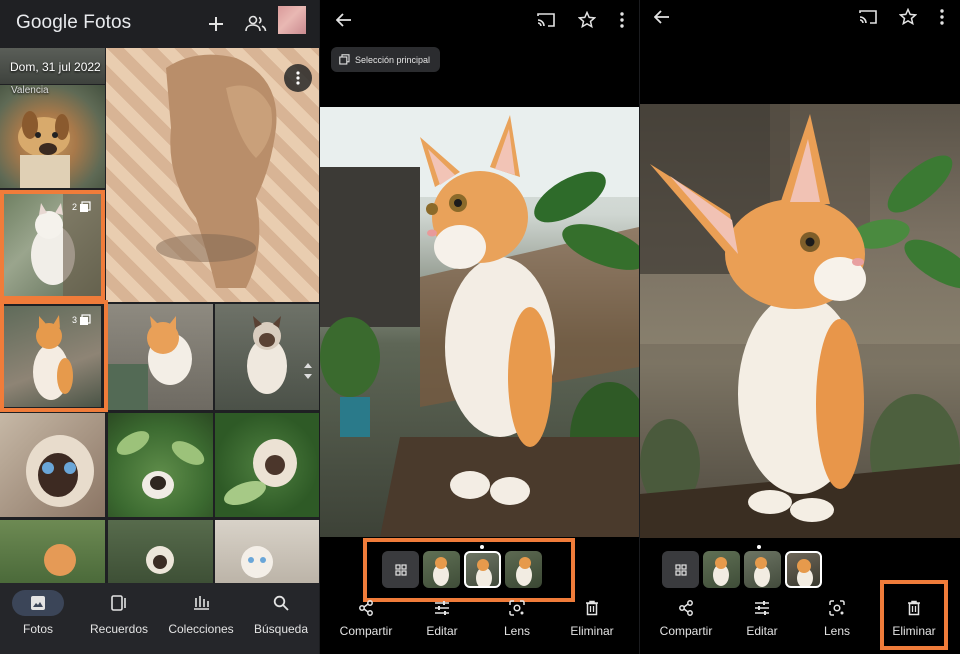 The width and height of the screenshot is (960, 654). Describe the element at coordinates (52, 465) in the screenshot. I see `photo-tile-siamese-face` at that location.